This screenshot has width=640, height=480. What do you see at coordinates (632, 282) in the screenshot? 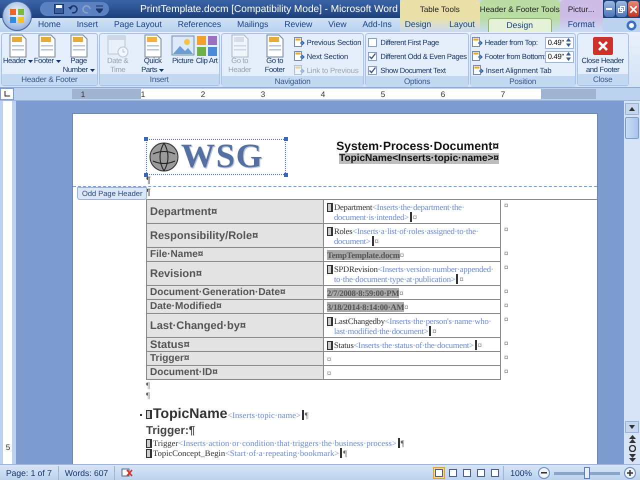
I see `vertical-scrollbar` at bounding box center [632, 282].